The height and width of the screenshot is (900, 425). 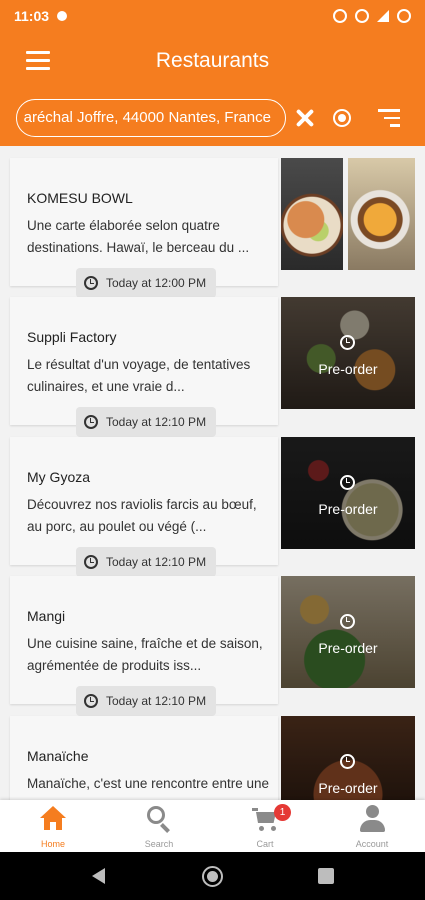 What do you see at coordinates (265, 826) in the screenshot?
I see `nav-cart: 1 Cart` at bounding box center [265, 826].